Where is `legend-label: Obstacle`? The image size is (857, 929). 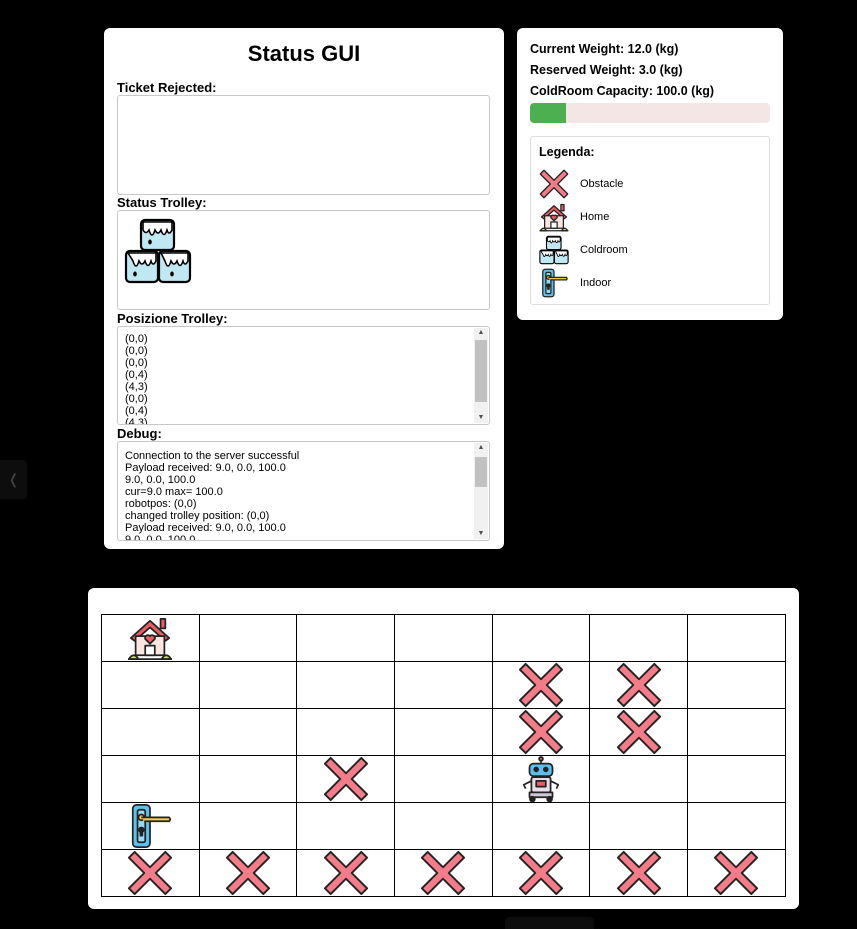
legend-label: Obstacle is located at coordinates (602, 183).